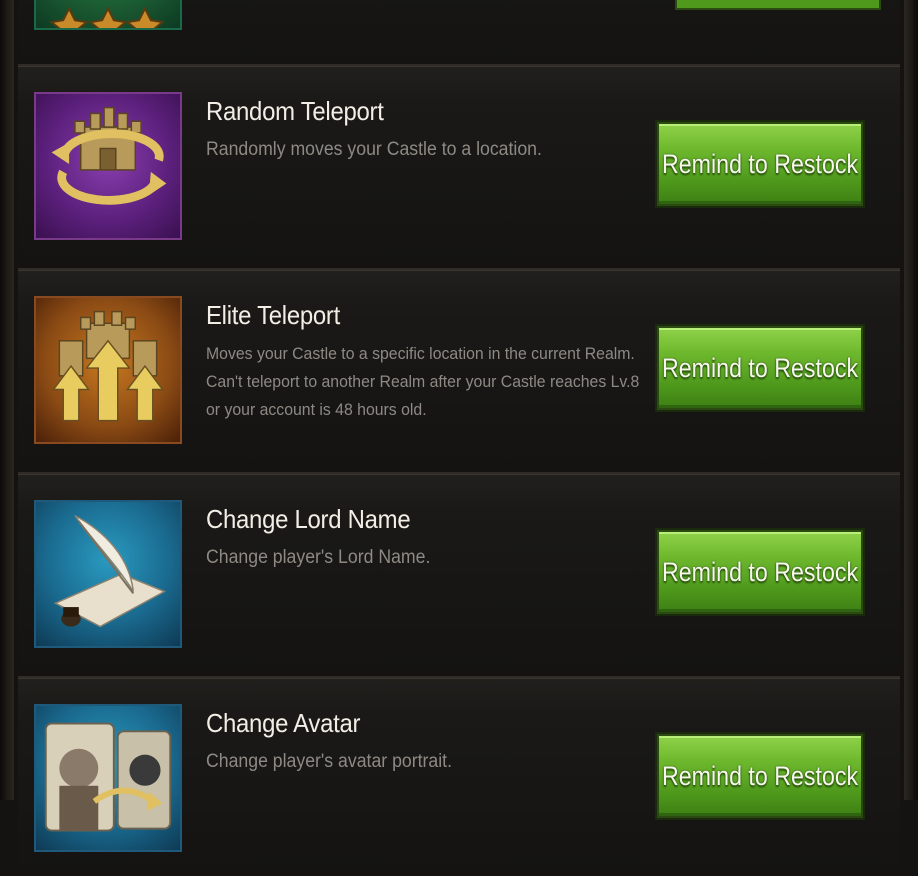 The width and height of the screenshot is (918, 876). I want to click on list-item-partial, so click(459, 32).